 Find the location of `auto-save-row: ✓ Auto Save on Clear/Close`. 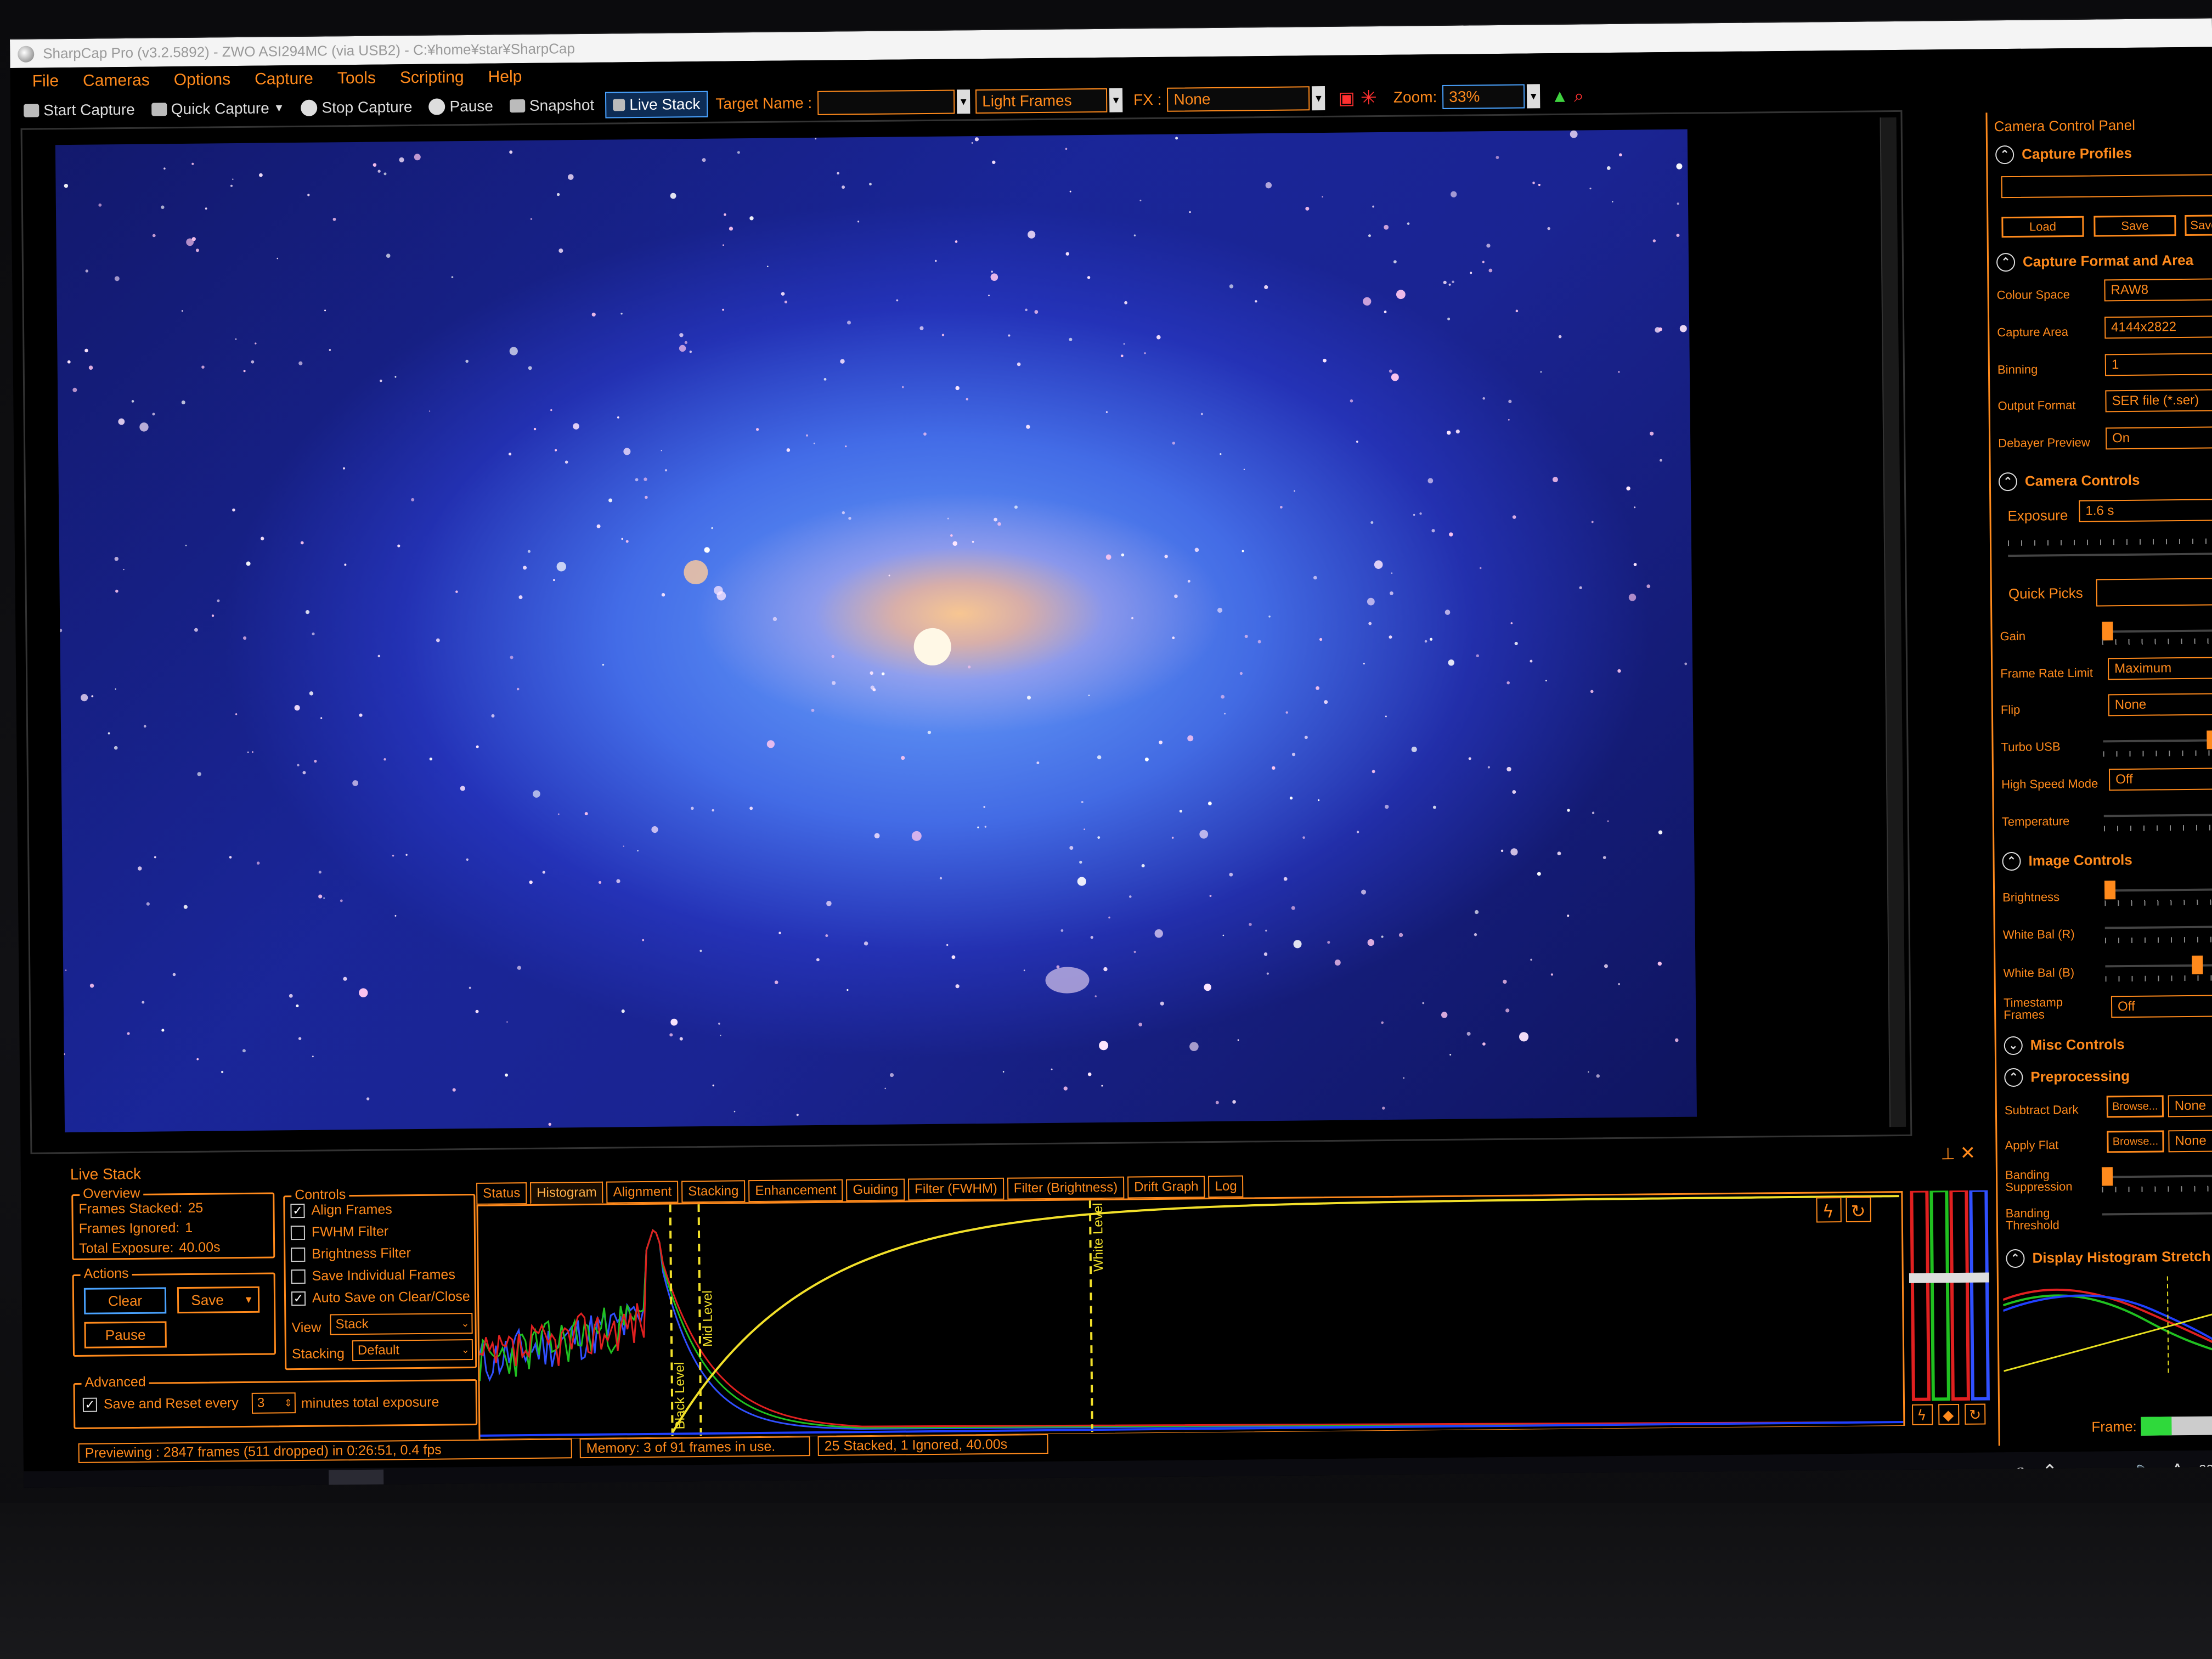

auto-save-row: ✓ Auto Save on Clear/Close is located at coordinates (380, 1297).